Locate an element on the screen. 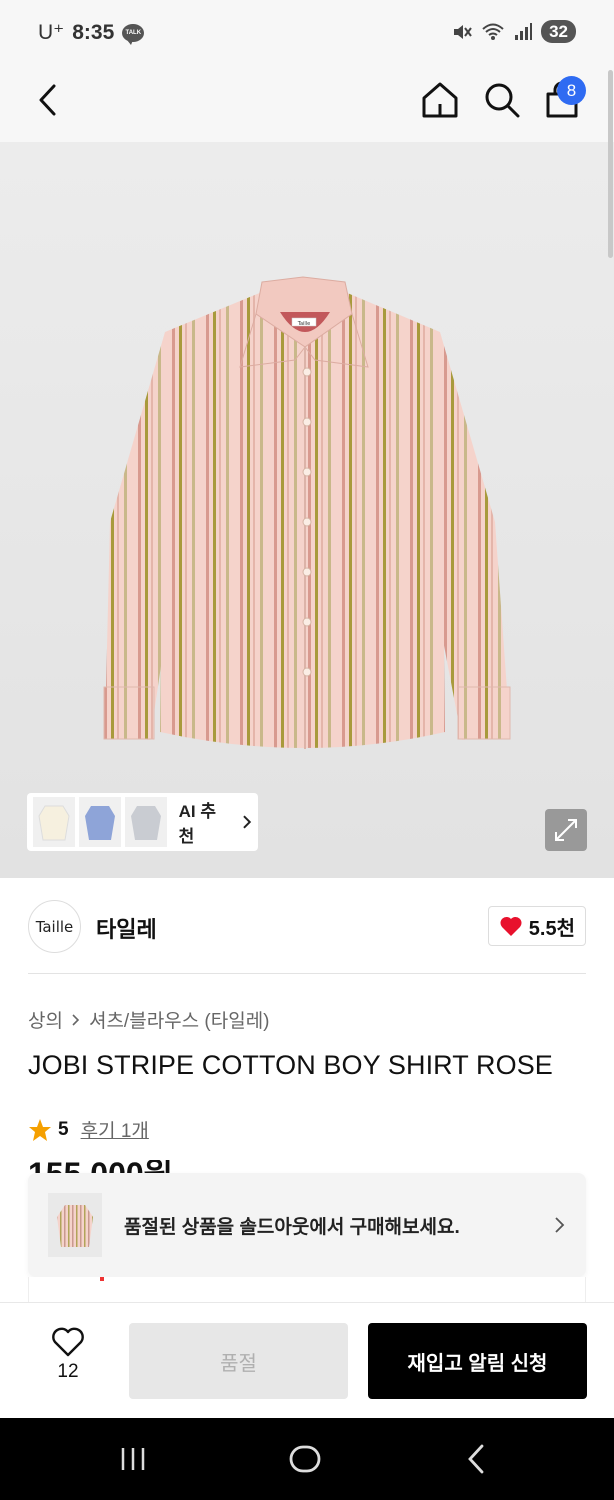  home-button-icon is located at coordinates (305, 1459).